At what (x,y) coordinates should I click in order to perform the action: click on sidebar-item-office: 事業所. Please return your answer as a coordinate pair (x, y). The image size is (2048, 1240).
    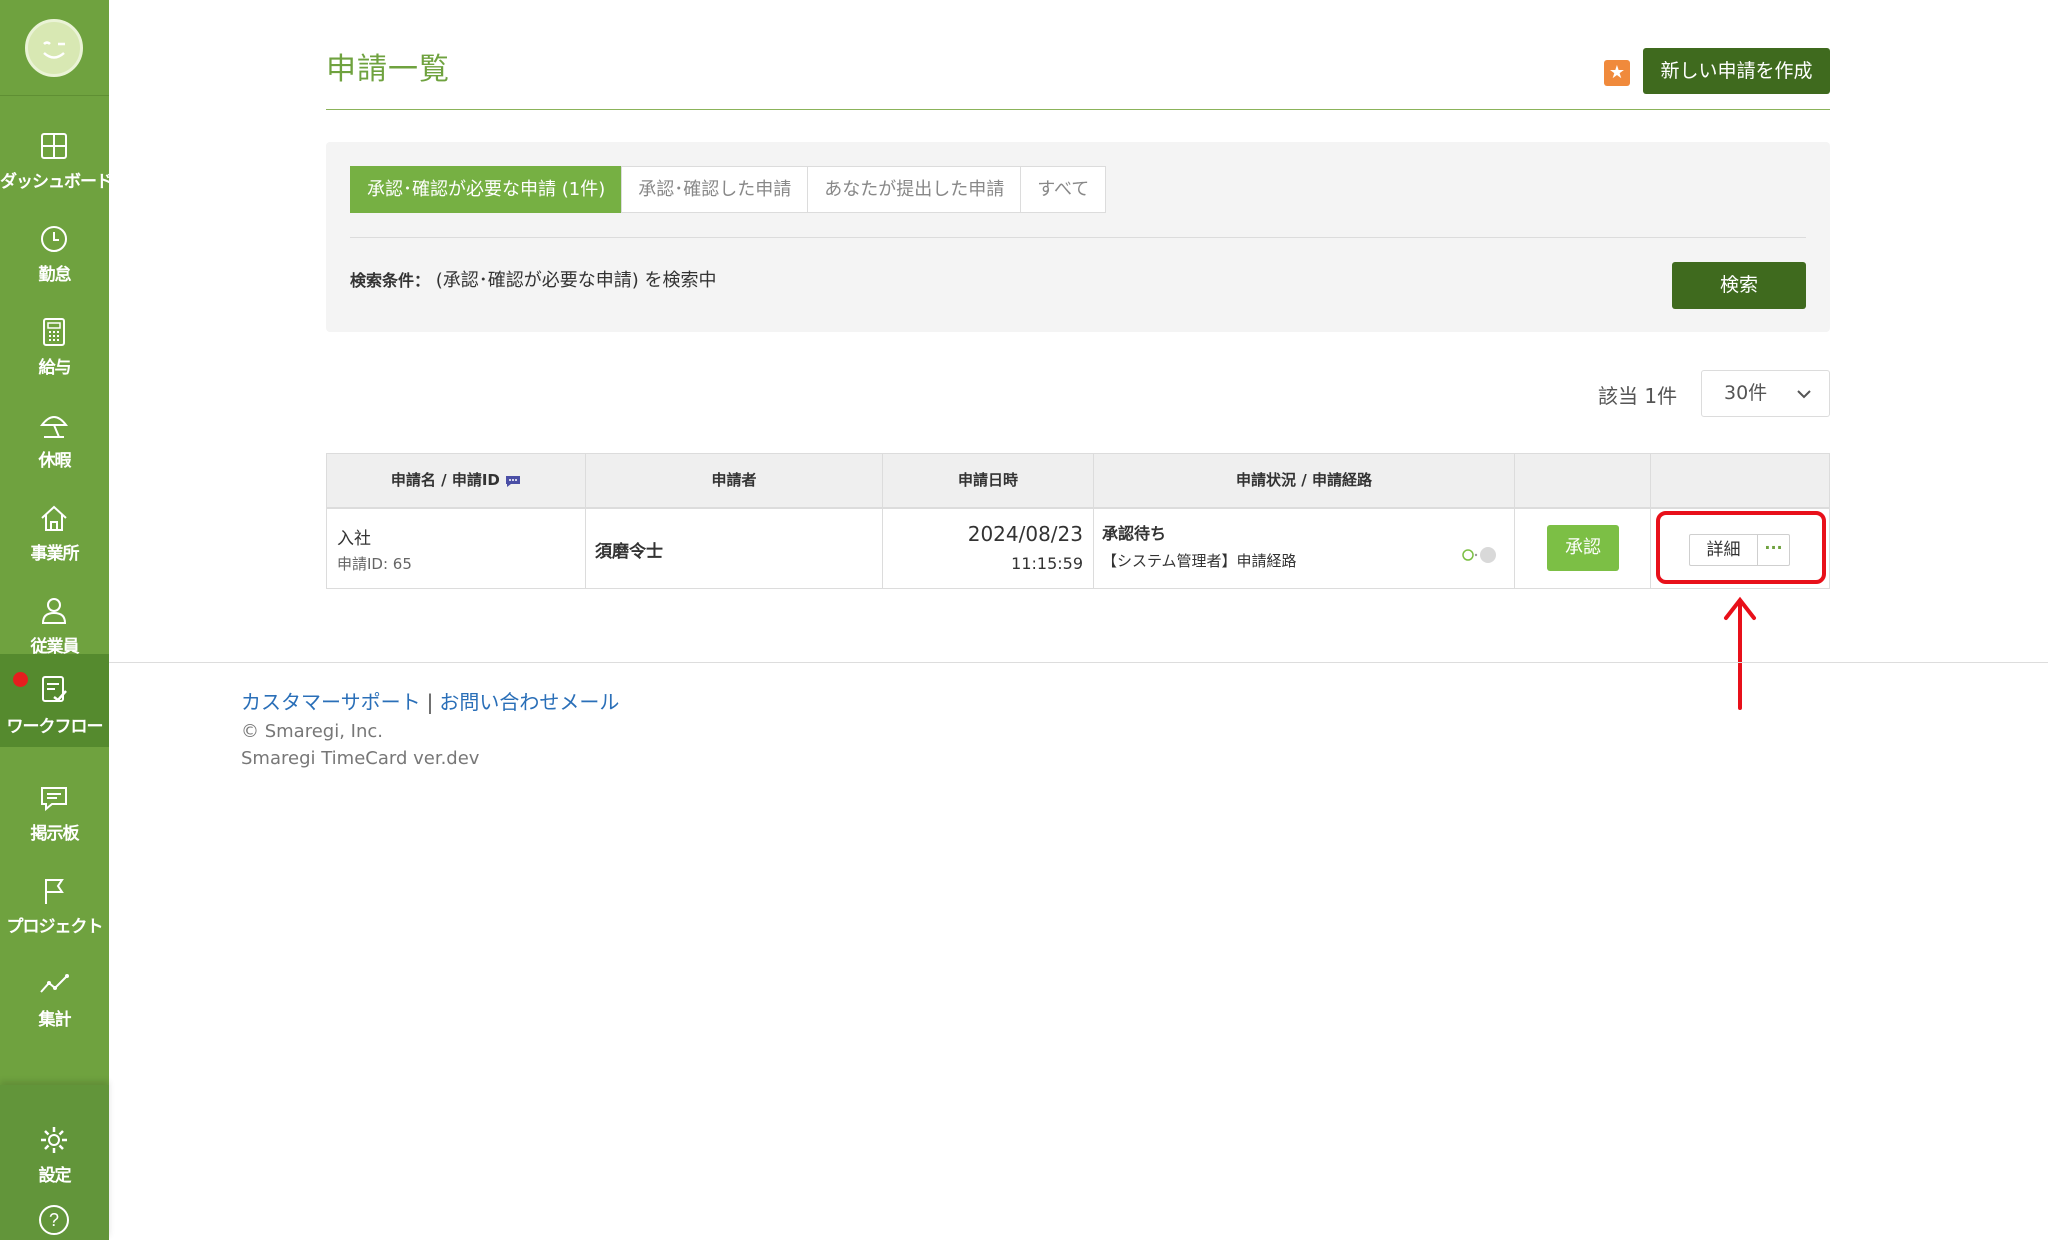
    Looking at the image, I should click on (54, 528).